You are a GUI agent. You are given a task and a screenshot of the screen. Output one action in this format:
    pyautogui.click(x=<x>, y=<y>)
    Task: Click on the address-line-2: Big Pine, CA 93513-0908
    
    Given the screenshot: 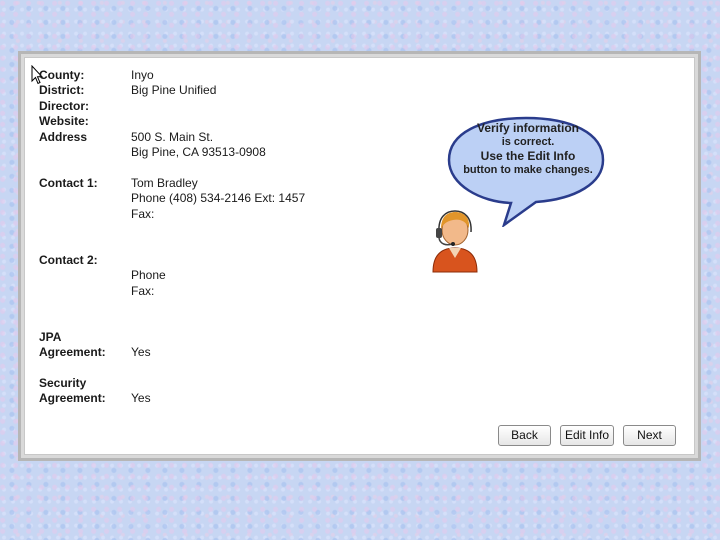 What is the action you would take?
    pyautogui.click(x=198, y=152)
    